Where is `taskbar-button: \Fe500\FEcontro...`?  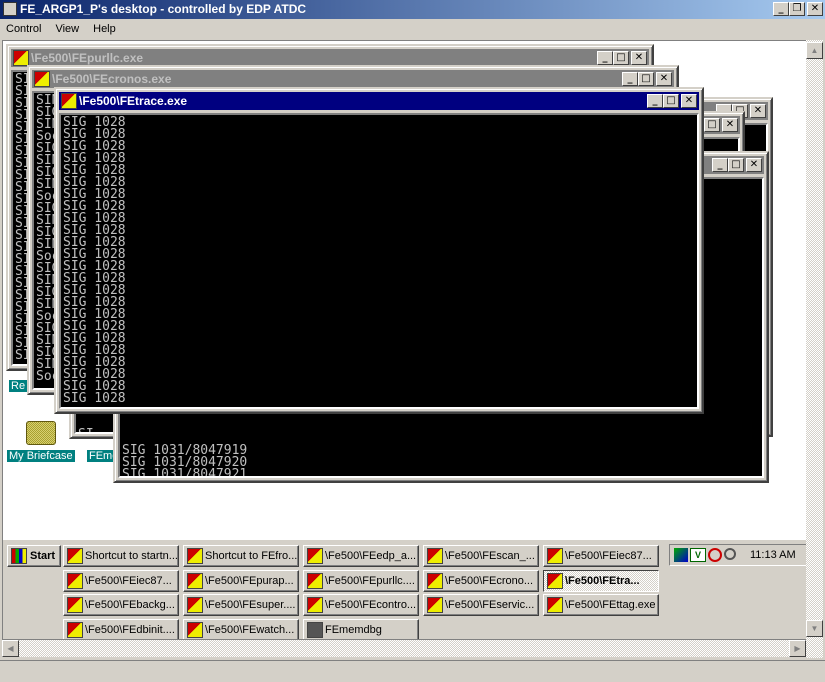 taskbar-button: \Fe500\FEcontro... is located at coordinates (361, 605).